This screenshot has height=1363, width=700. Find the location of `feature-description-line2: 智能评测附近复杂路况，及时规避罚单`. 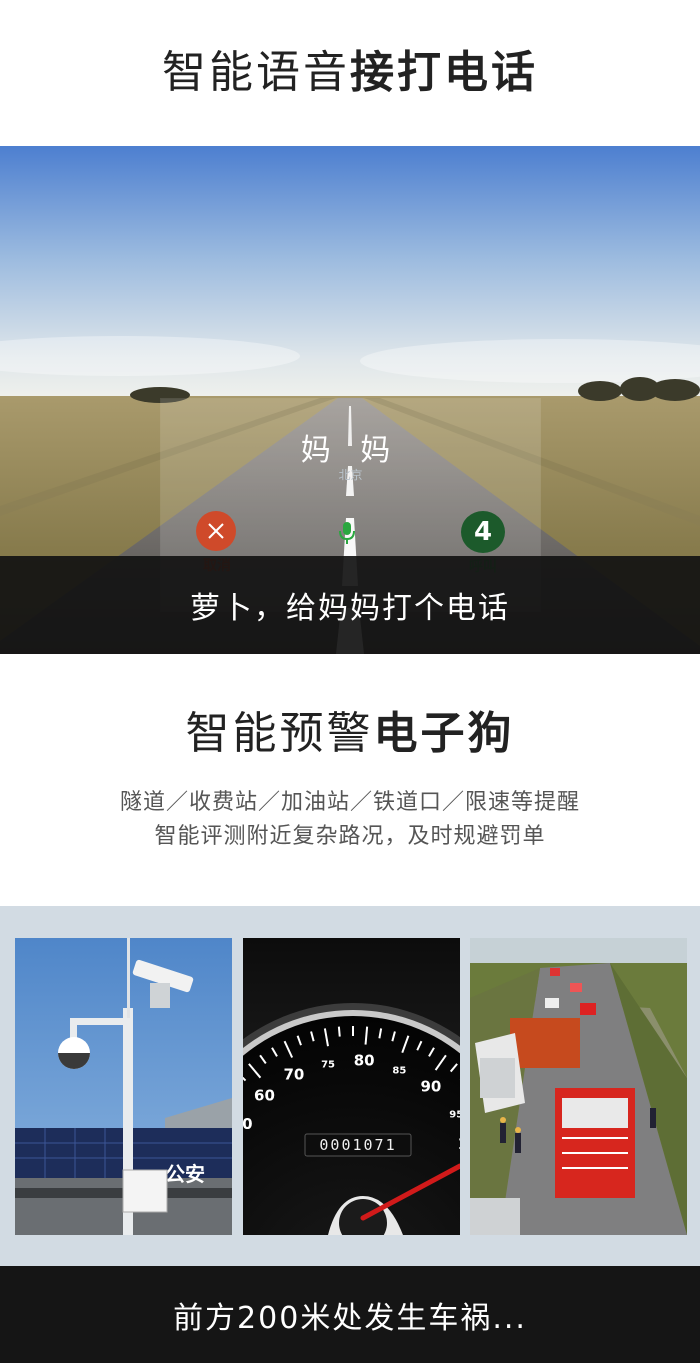

feature-description-line2: 智能评测附近复杂路况，及时规避罚单 is located at coordinates (350, 836).